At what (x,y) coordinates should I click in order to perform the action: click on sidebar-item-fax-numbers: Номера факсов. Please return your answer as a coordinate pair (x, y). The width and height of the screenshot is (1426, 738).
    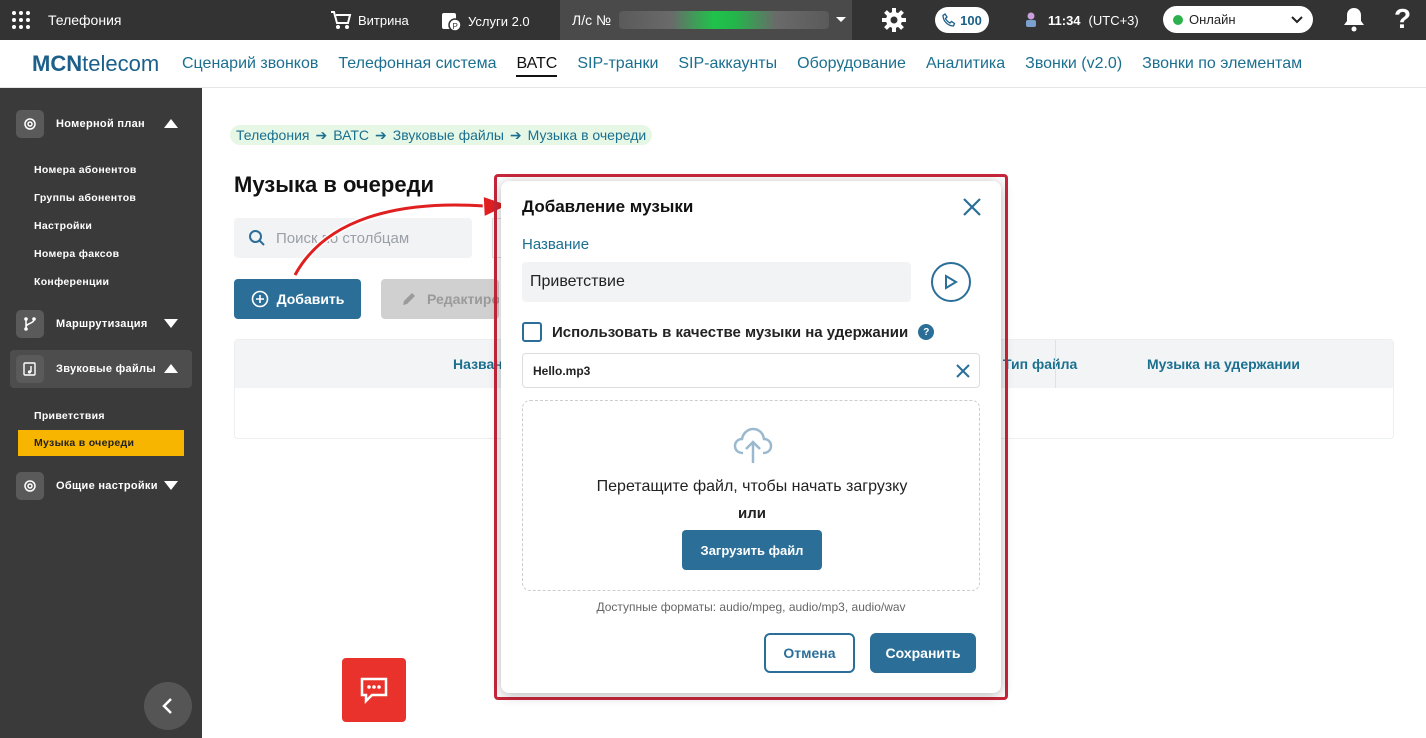
    Looking at the image, I should click on (101, 254).